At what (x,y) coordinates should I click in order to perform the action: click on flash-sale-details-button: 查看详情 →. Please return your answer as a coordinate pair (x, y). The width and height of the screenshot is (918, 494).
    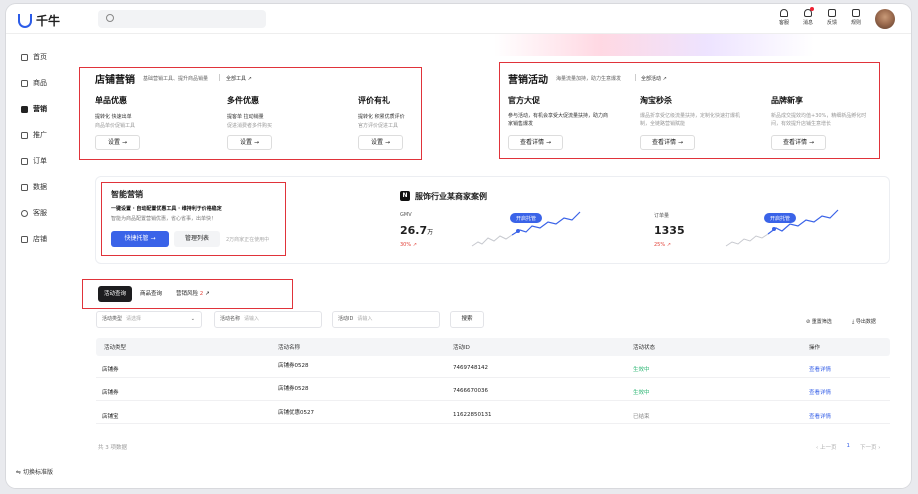
    Looking at the image, I should click on (667, 142).